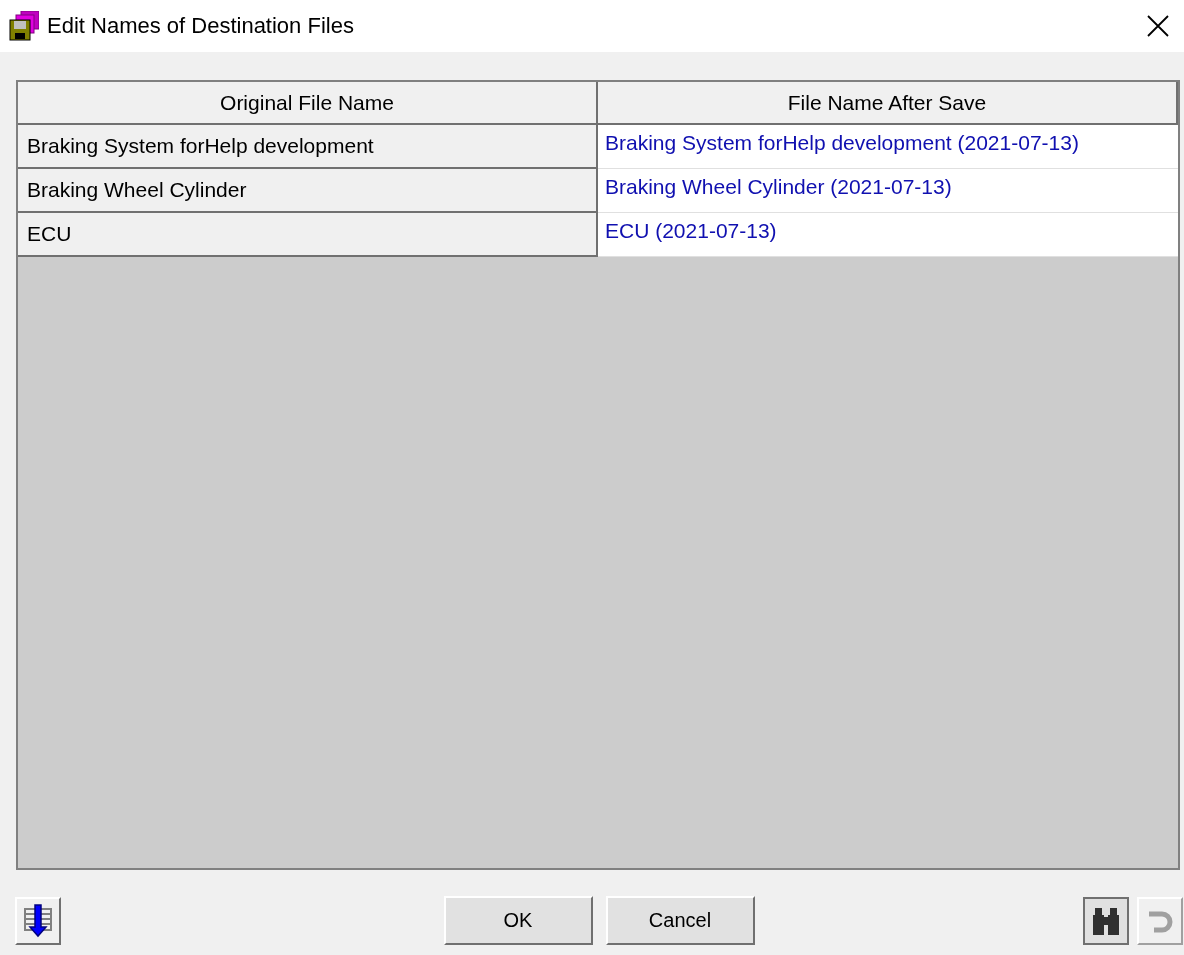  I want to click on dialog-button: Cancel, so click(680, 920).